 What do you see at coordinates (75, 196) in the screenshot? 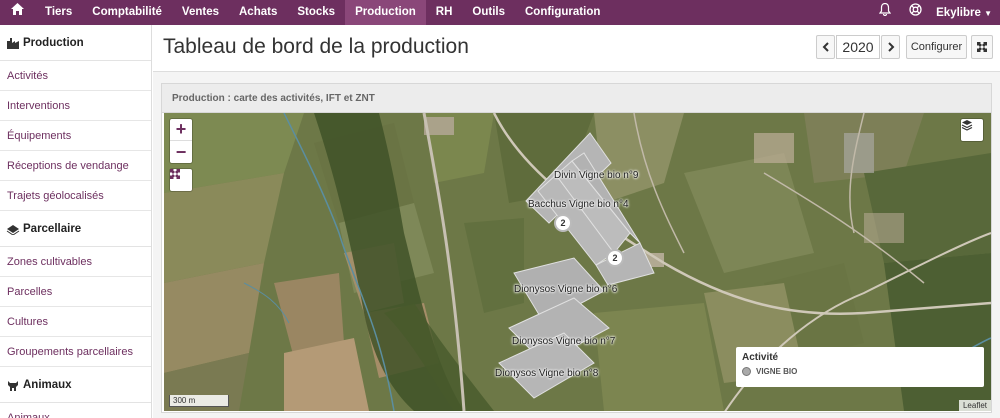
I see `sidebar-item-trajets: Trajets géolocalisés` at bounding box center [75, 196].